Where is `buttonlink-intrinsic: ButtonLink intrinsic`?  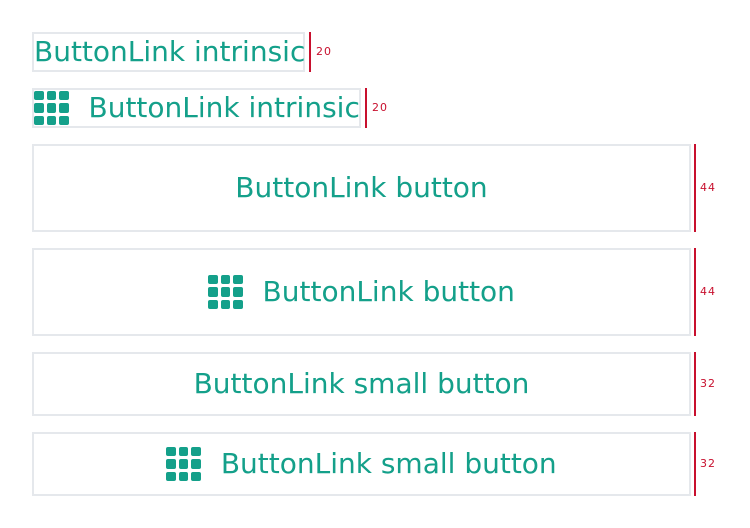 buttonlink-intrinsic: ButtonLink intrinsic is located at coordinates (168, 52).